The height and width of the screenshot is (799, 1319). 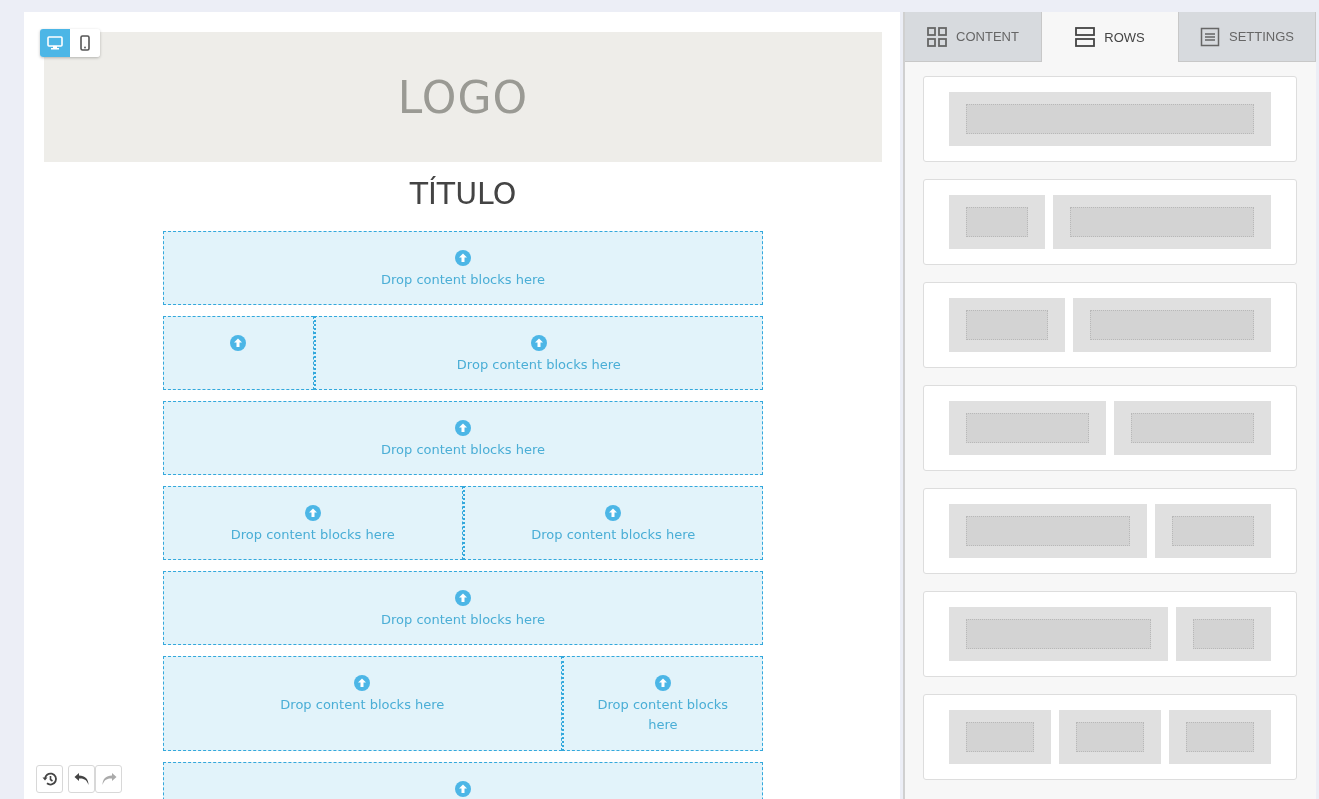 What do you see at coordinates (1210, 36) in the screenshot?
I see `document-icon` at bounding box center [1210, 36].